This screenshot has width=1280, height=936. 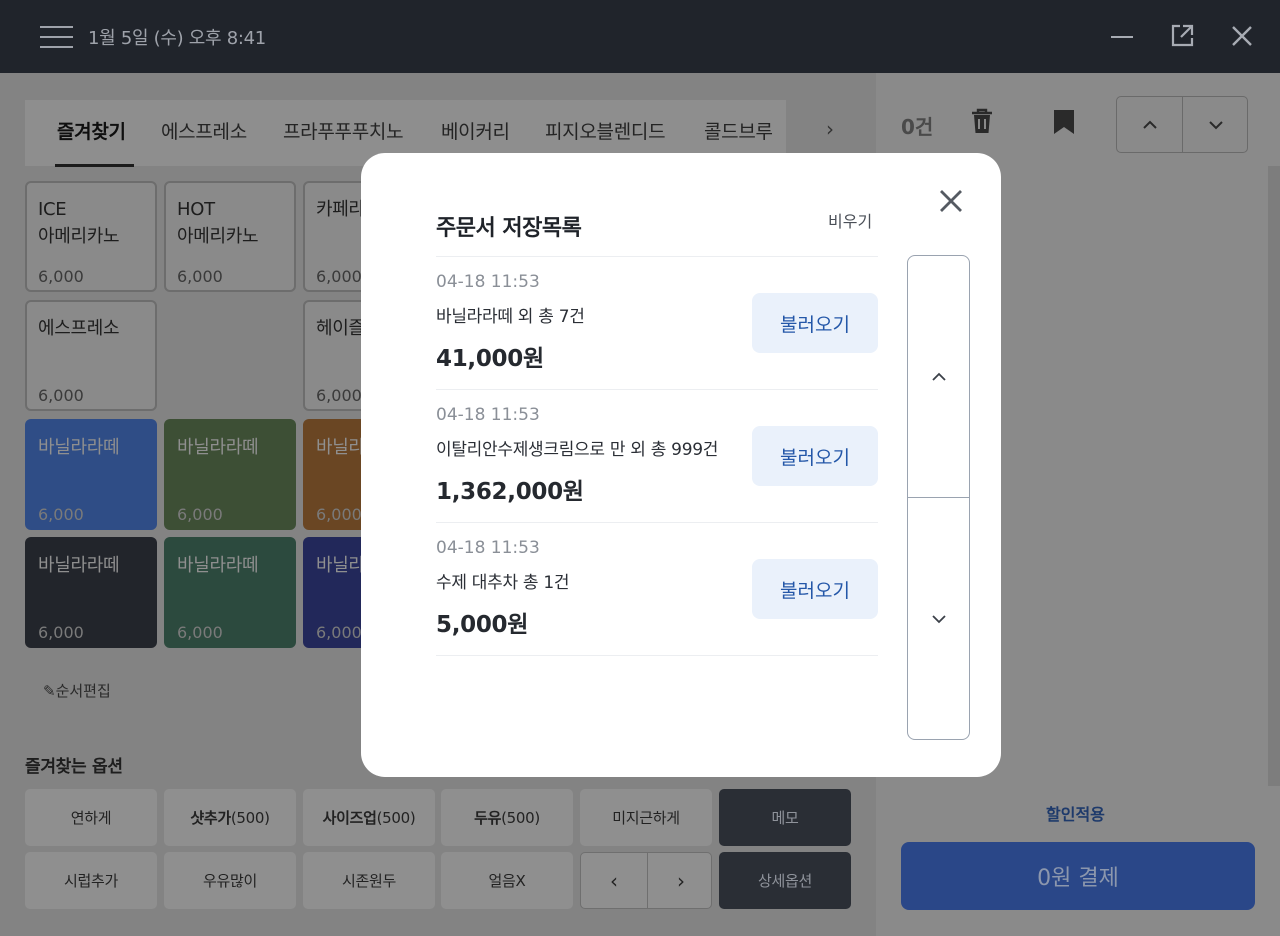 I want to click on menu-tile: 에스프레소 6,000, so click(x=91, y=355).